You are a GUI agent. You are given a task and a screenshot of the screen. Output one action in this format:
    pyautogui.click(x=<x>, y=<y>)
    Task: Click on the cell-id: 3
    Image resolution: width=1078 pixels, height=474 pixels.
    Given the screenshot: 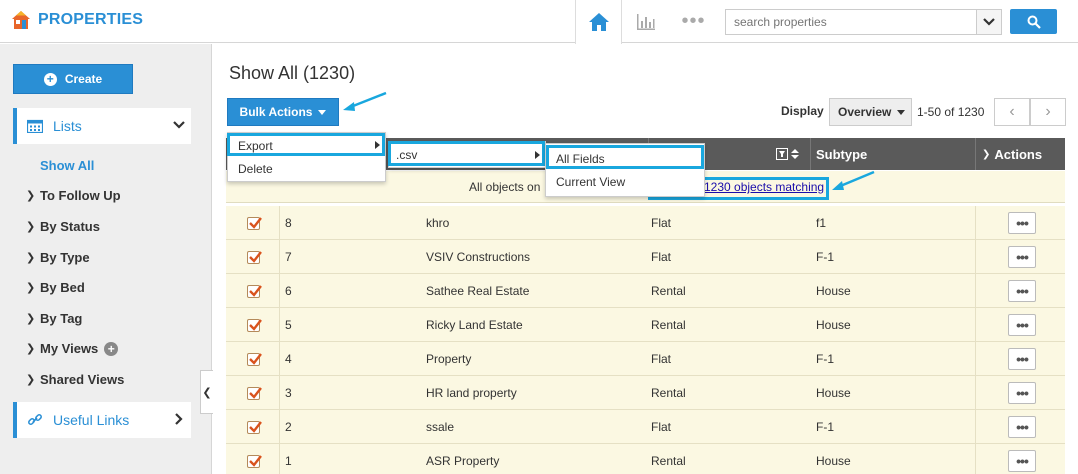 What is the action you would take?
    pyautogui.click(x=288, y=393)
    